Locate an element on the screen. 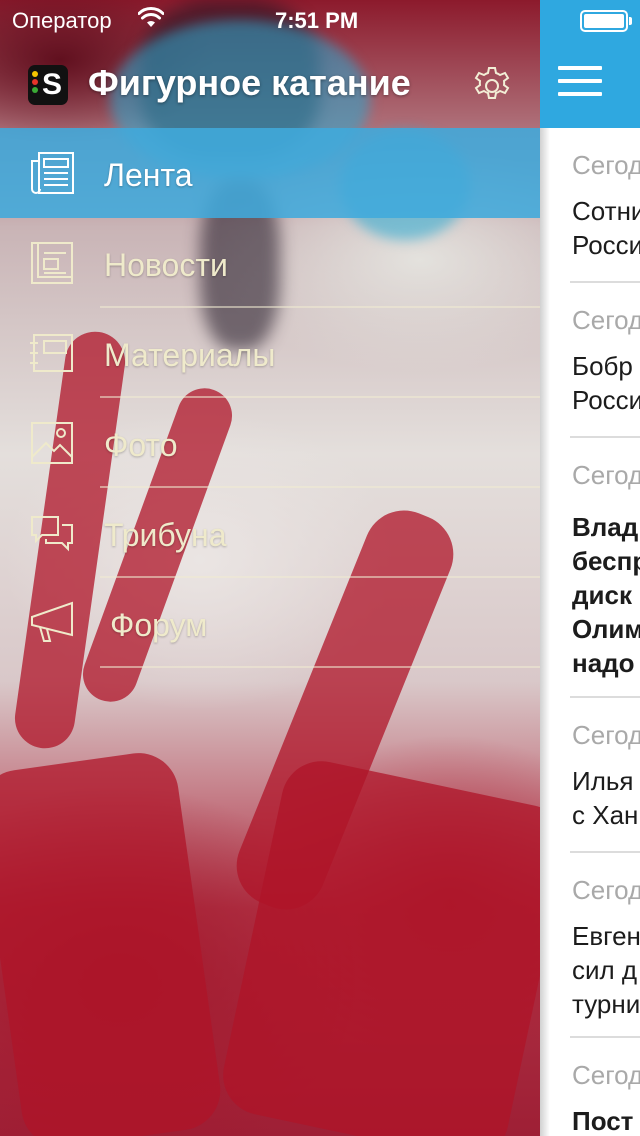 This screenshot has height=1136, width=640. feed-item-headline-line: сил д is located at coordinates (605, 970).